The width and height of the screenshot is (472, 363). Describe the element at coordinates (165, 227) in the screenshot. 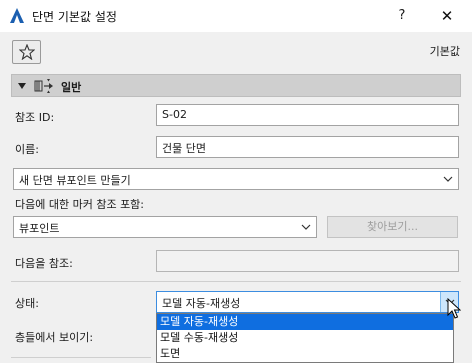

I see `marker-ref-select: 뷰포인트` at that location.